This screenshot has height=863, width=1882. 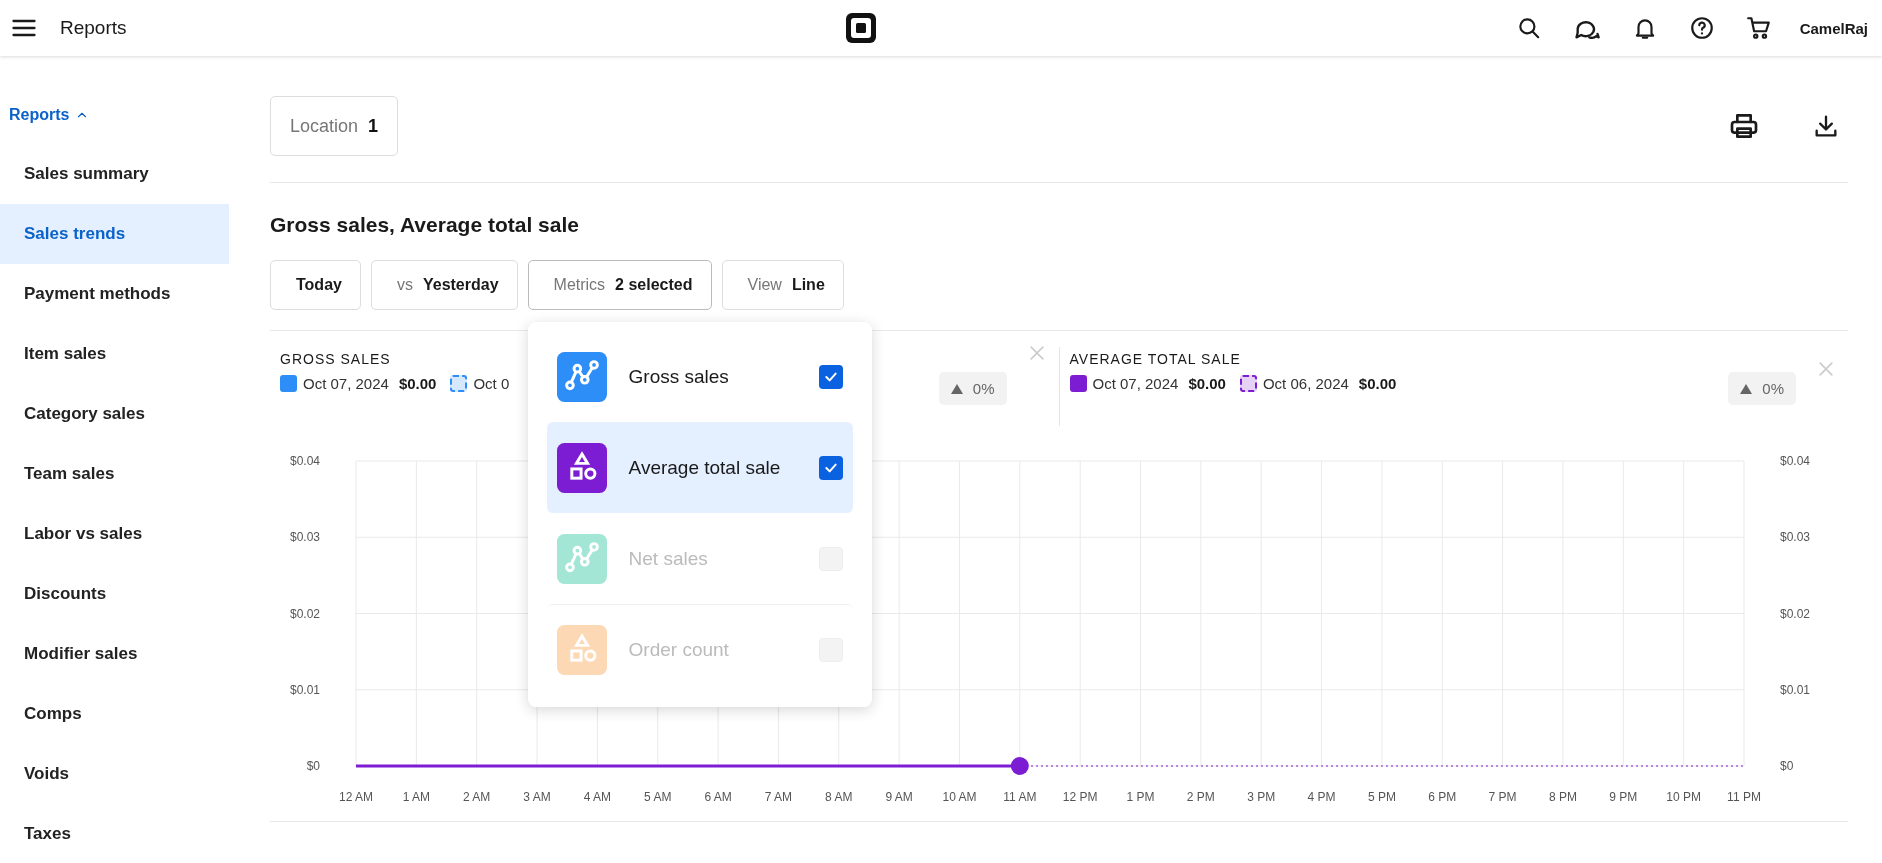 I want to click on sidebar-item: Modifier sales, so click(x=114, y=654).